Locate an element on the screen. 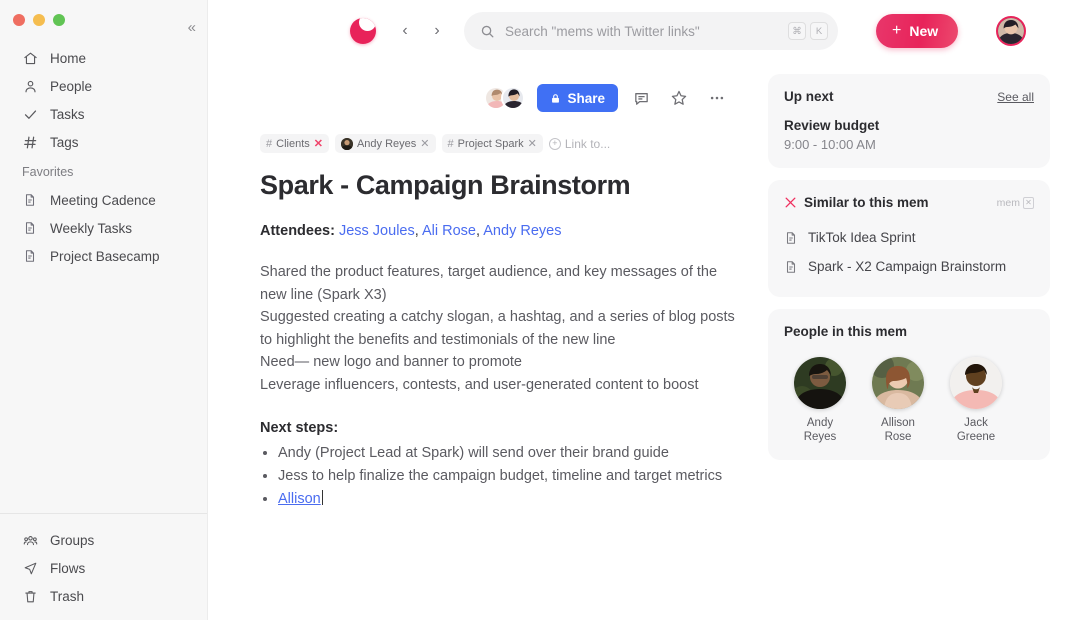  sidebar-item-people: People is located at coordinates (103, 86).